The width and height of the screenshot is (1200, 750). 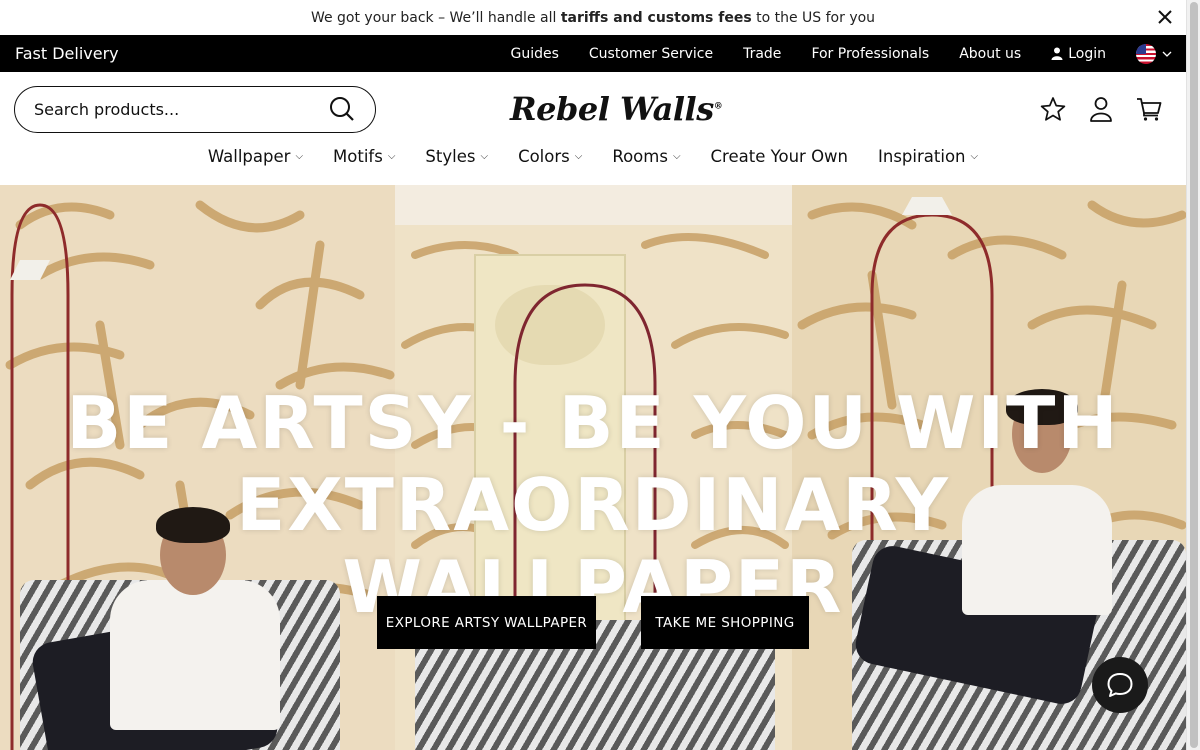 What do you see at coordinates (593, 423) in the screenshot?
I see `hero-headline-line-1: BE ARTSY - BE YOU WITH` at bounding box center [593, 423].